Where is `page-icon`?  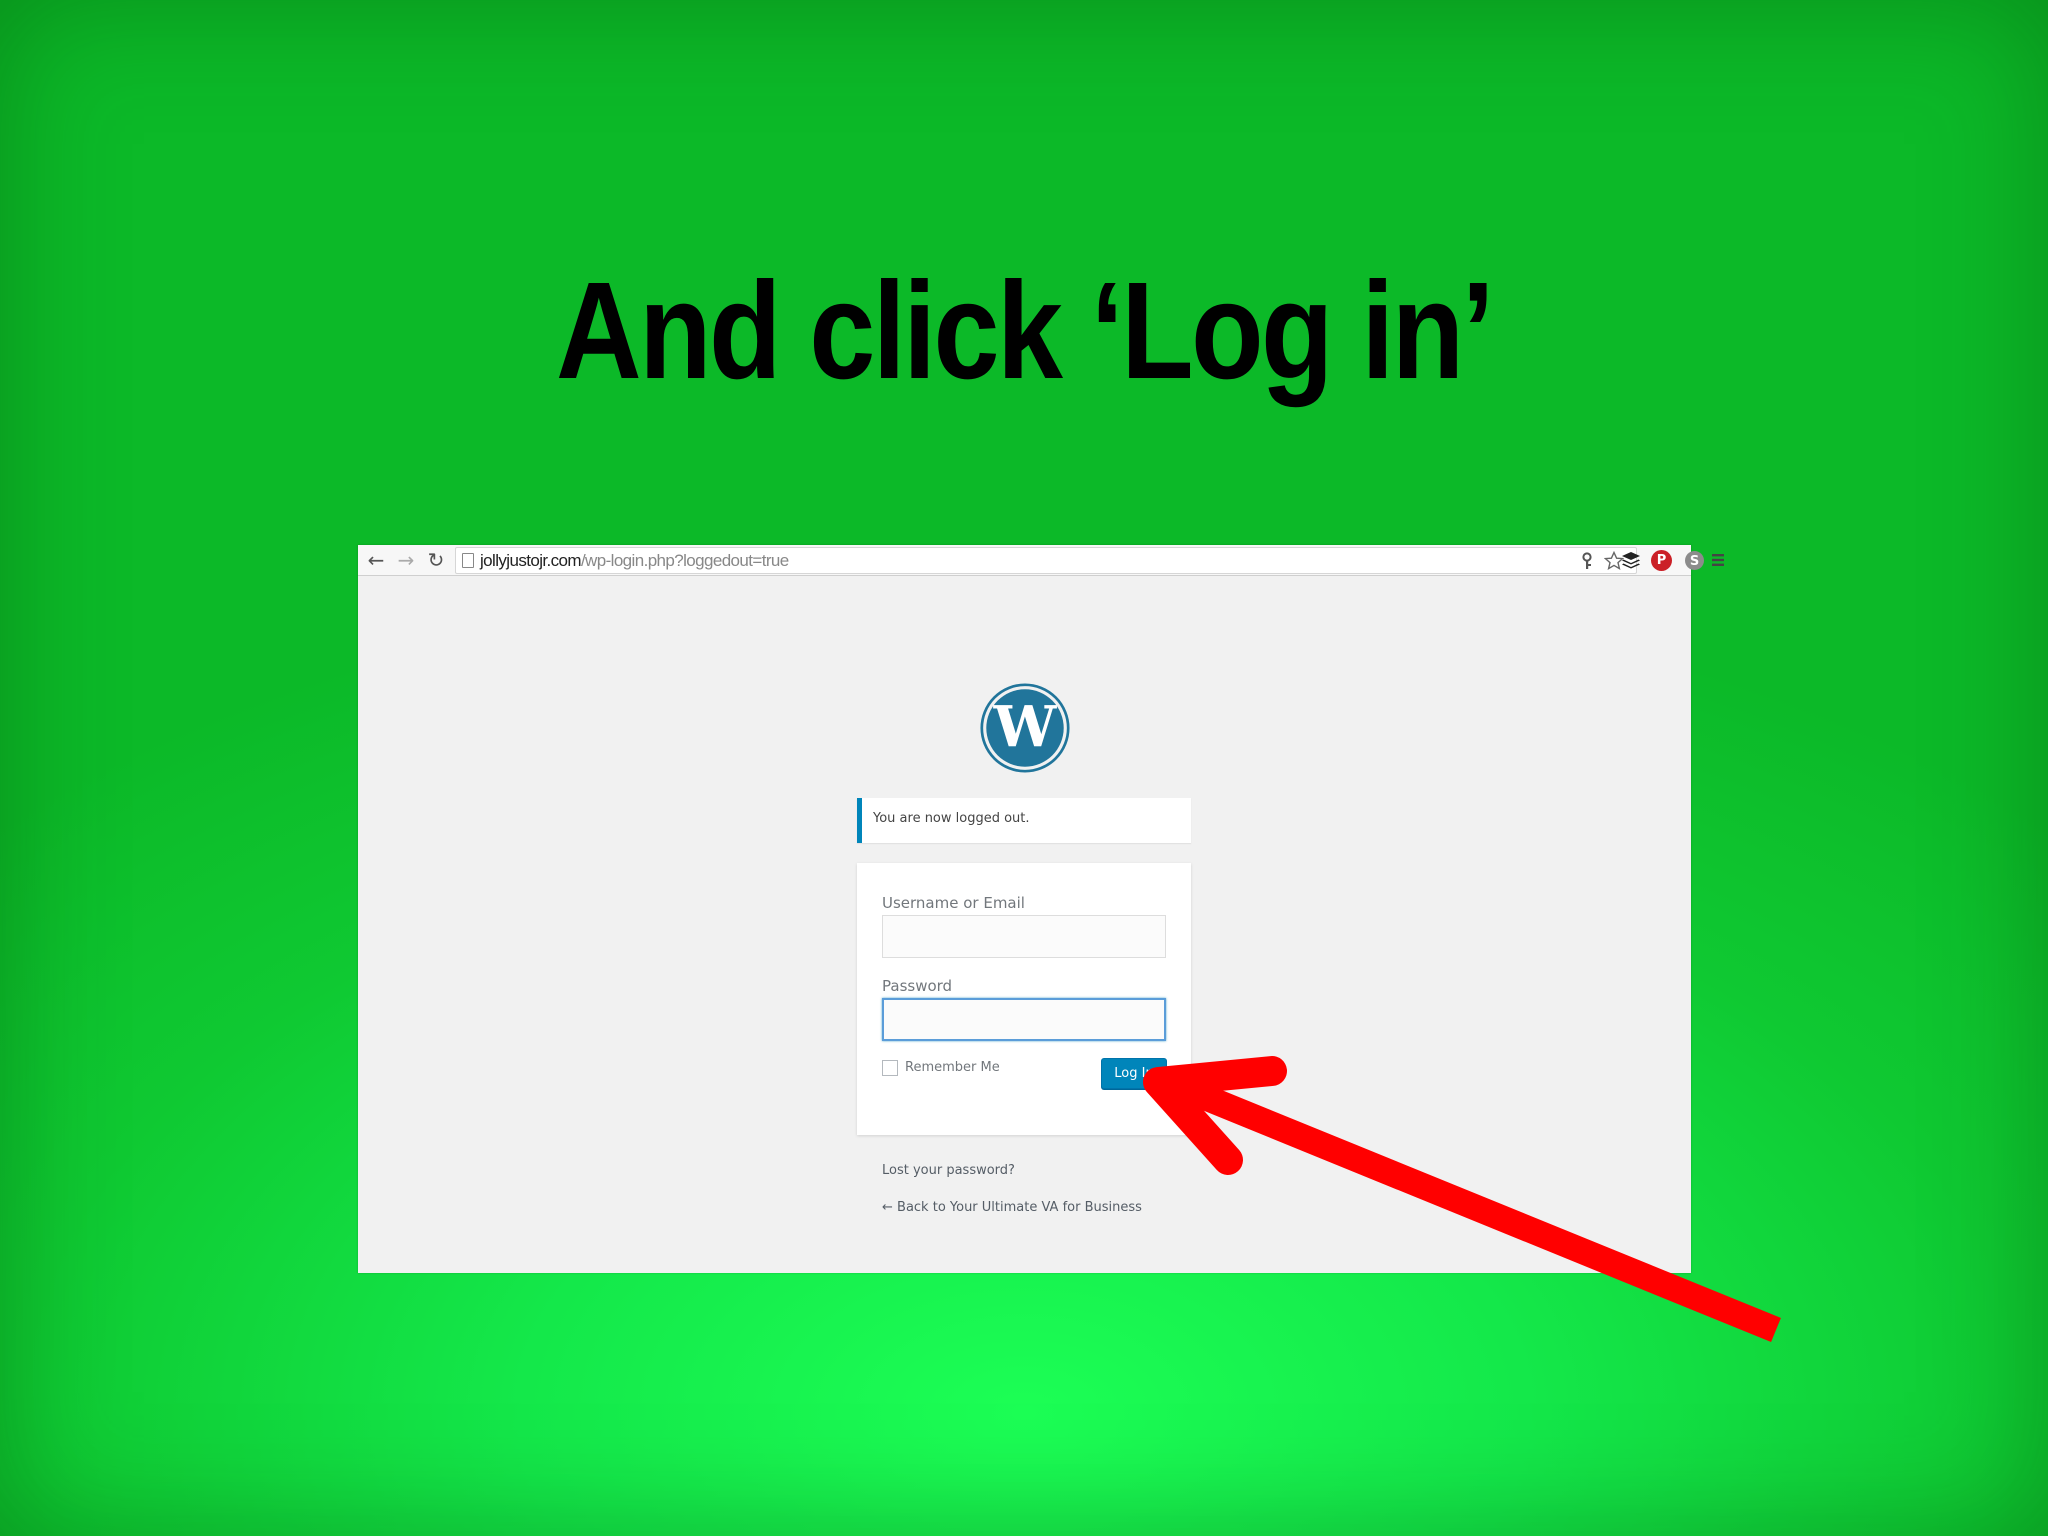 page-icon is located at coordinates (468, 560).